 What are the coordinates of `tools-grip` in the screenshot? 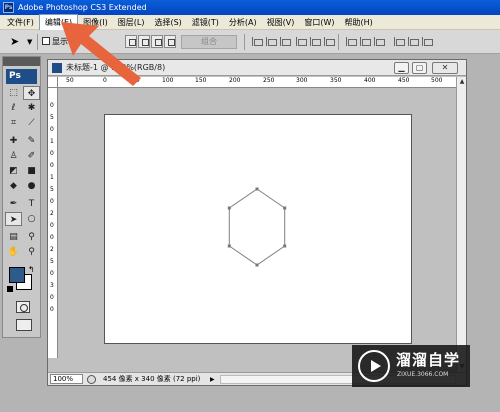 It's located at (21, 61).